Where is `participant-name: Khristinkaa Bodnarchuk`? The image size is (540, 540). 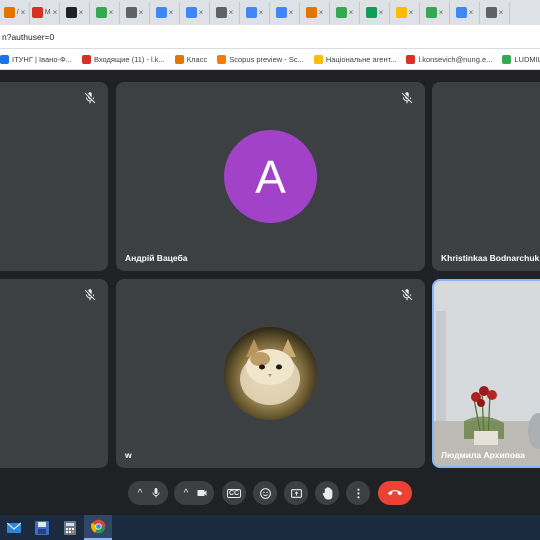 participant-name: Khristinkaa Bodnarchuk is located at coordinates (490, 258).